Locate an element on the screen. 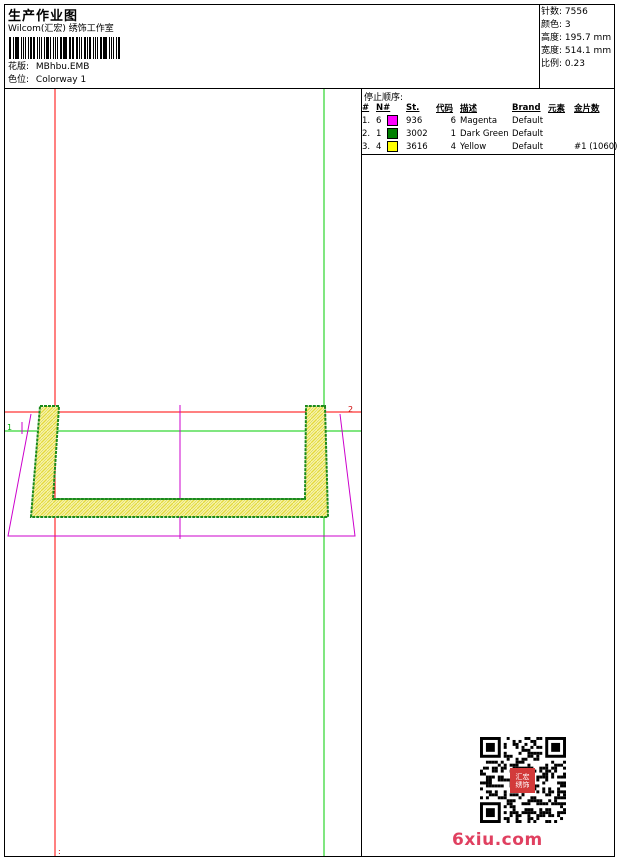 Image resolution: width=620 pixels, height=860 pixels. design-row: 花版: MBhbu.EMB is located at coordinates (48, 67).